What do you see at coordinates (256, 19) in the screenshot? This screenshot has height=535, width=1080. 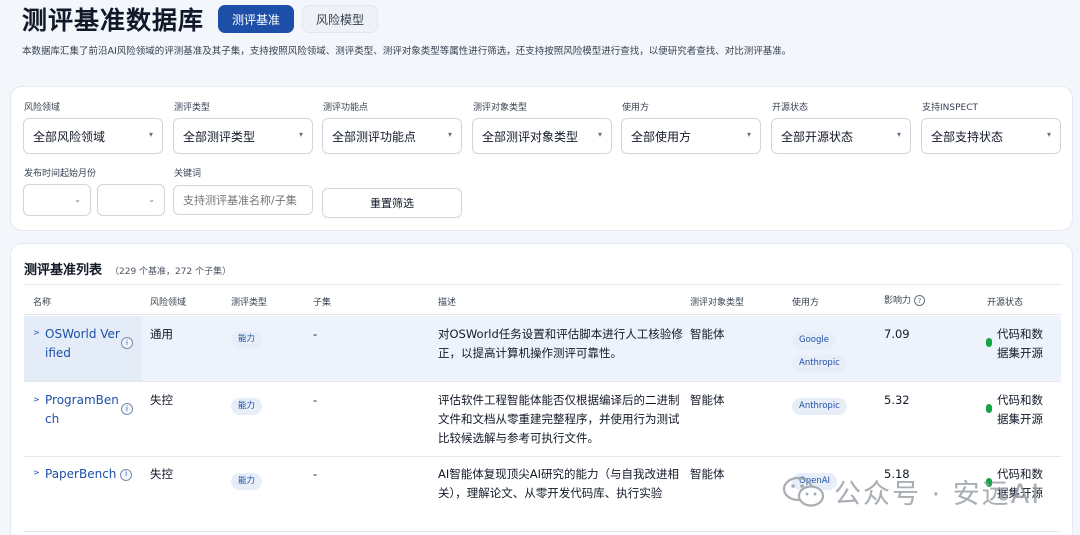 I see `tab-benchmarks: 测评基准` at bounding box center [256, 19].